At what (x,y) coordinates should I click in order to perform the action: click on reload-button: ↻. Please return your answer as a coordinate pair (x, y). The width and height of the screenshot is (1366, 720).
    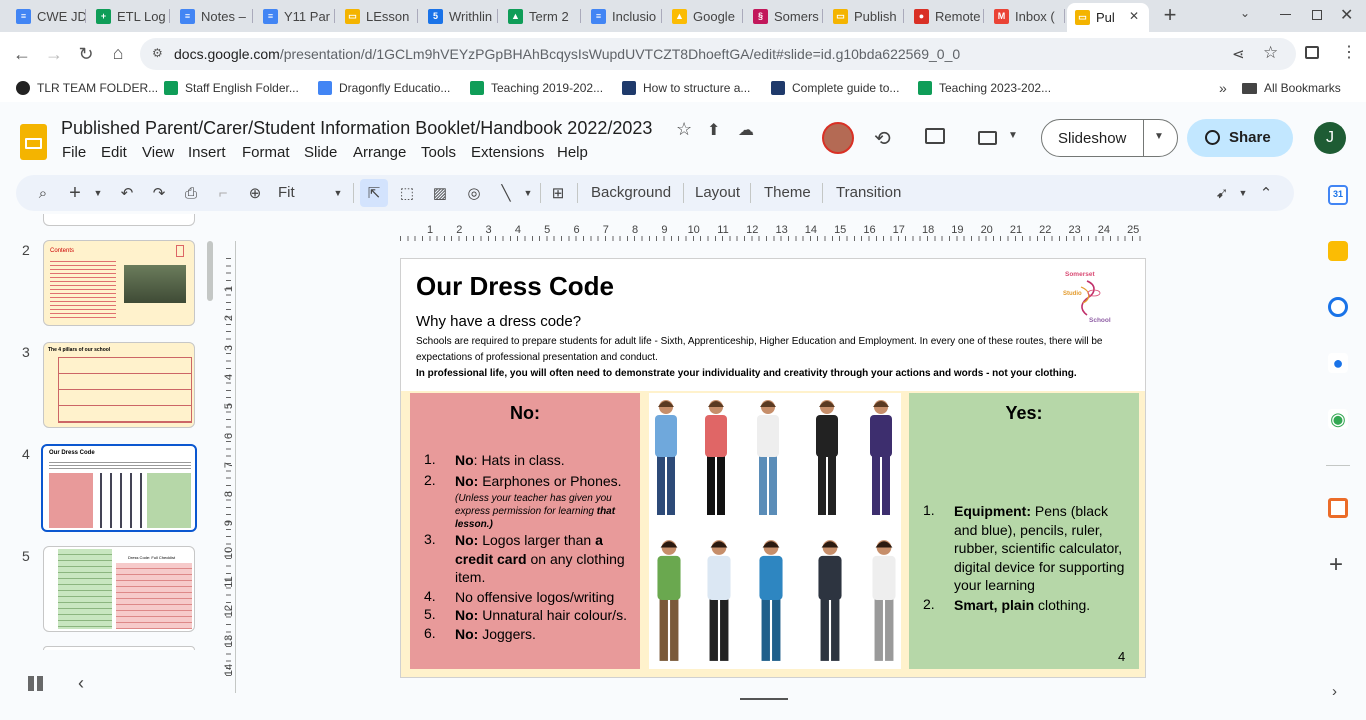
    Looking at the image, I should click on (86, 54).